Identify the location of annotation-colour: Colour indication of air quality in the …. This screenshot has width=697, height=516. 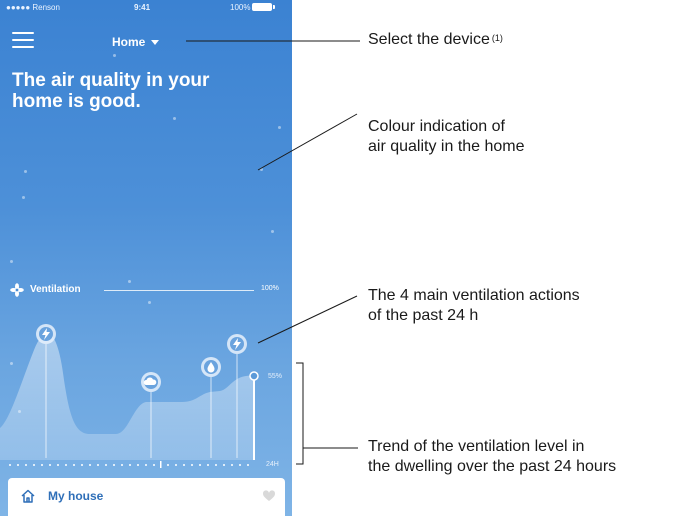
(446, 137).